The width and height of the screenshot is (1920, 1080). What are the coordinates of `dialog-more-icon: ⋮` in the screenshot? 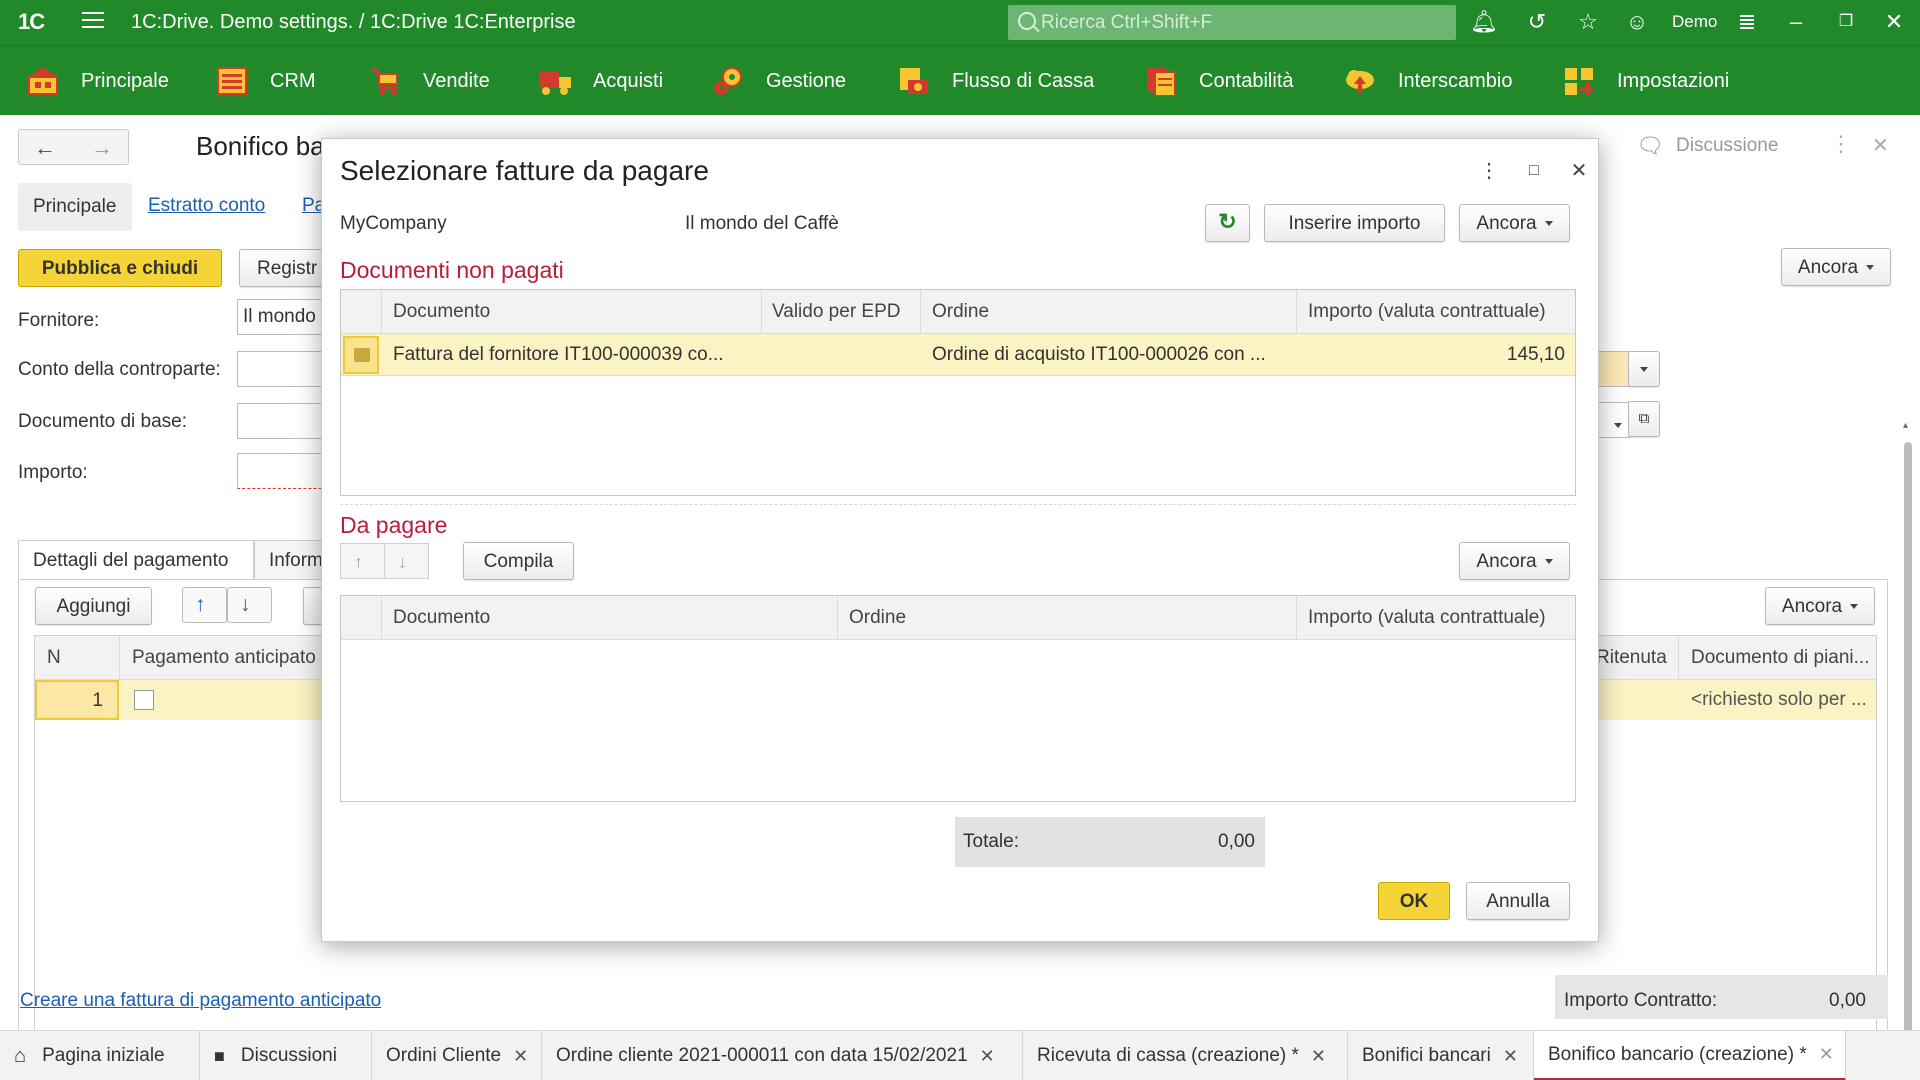 It's located at (1489, 171).